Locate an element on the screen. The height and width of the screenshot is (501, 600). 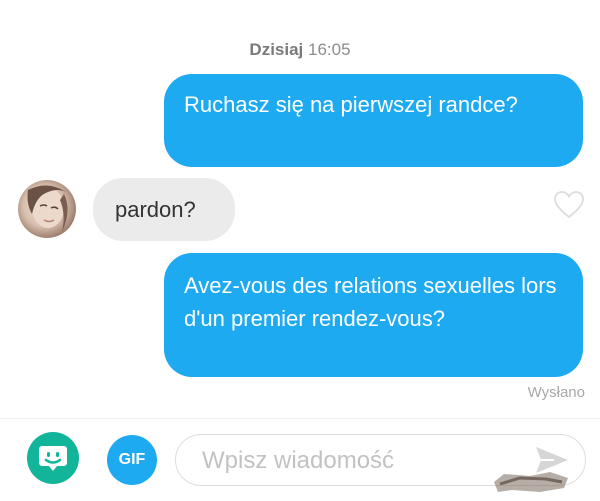
time-label: 16:05 is located at coordinates (329, 49).